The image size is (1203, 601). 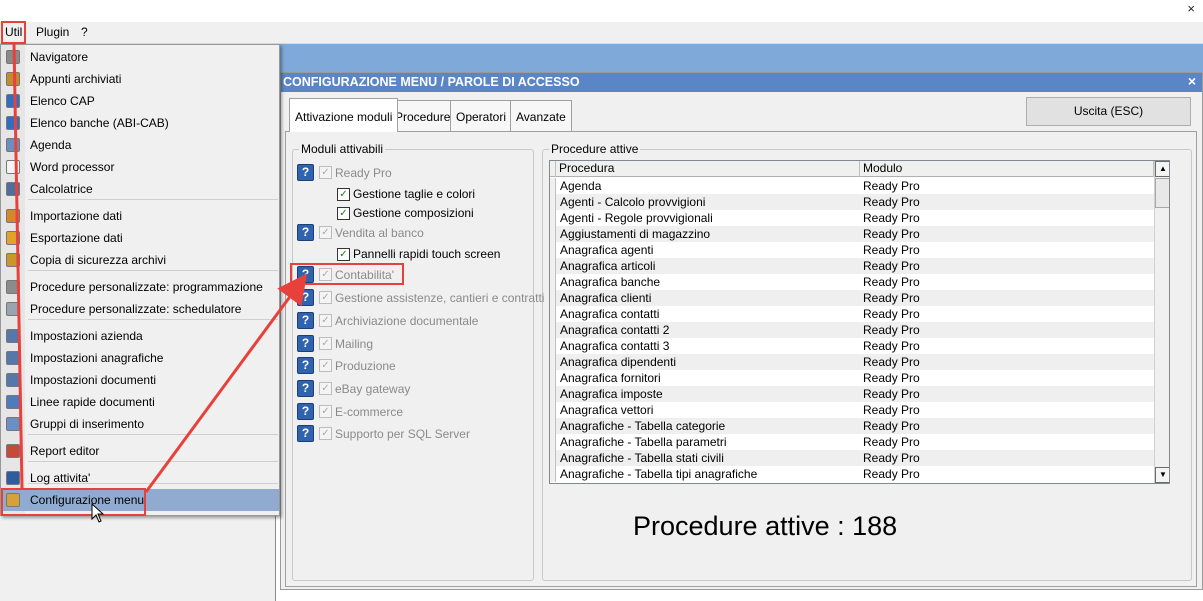 What do you see at coordinates (51, 145) in the screenshot?
I see `menu-item-label: Agenda` at bounding box center [51, 145].